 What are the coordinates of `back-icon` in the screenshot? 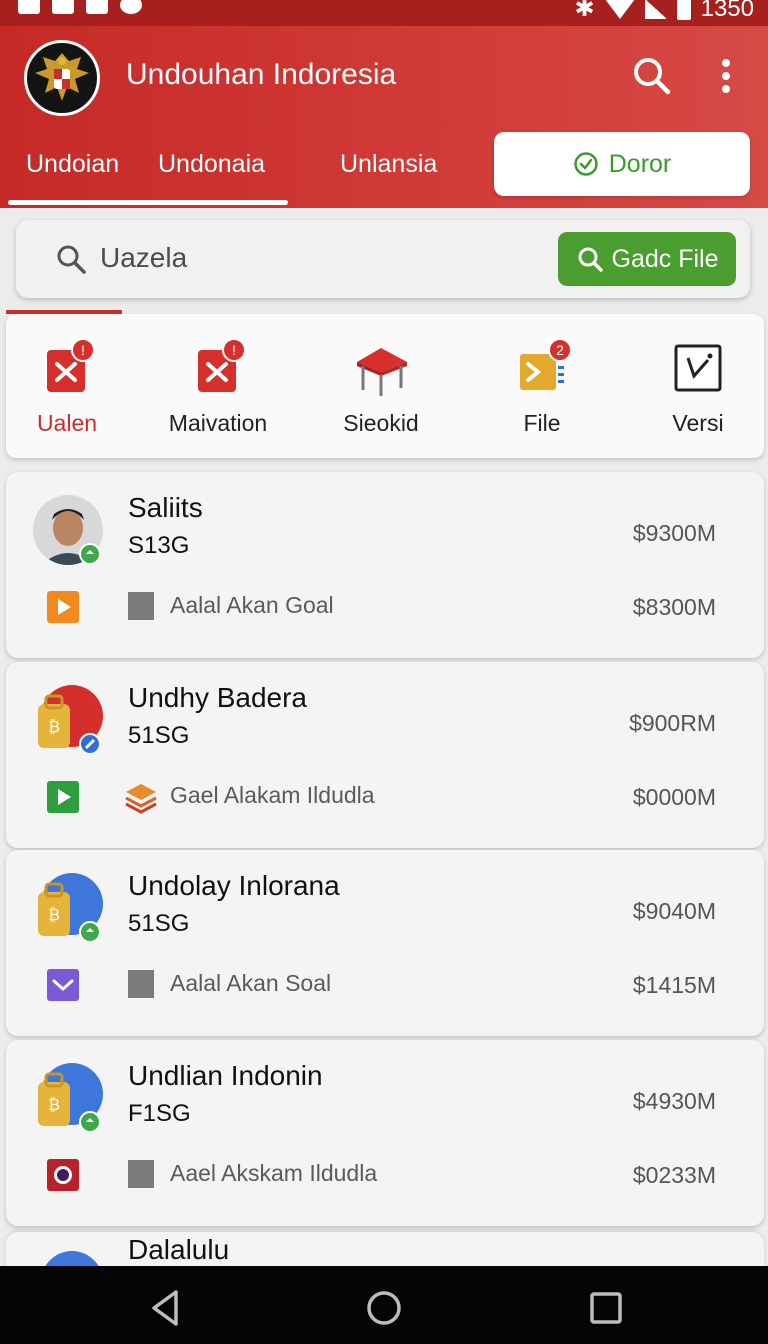 It's located at (166, 1308).